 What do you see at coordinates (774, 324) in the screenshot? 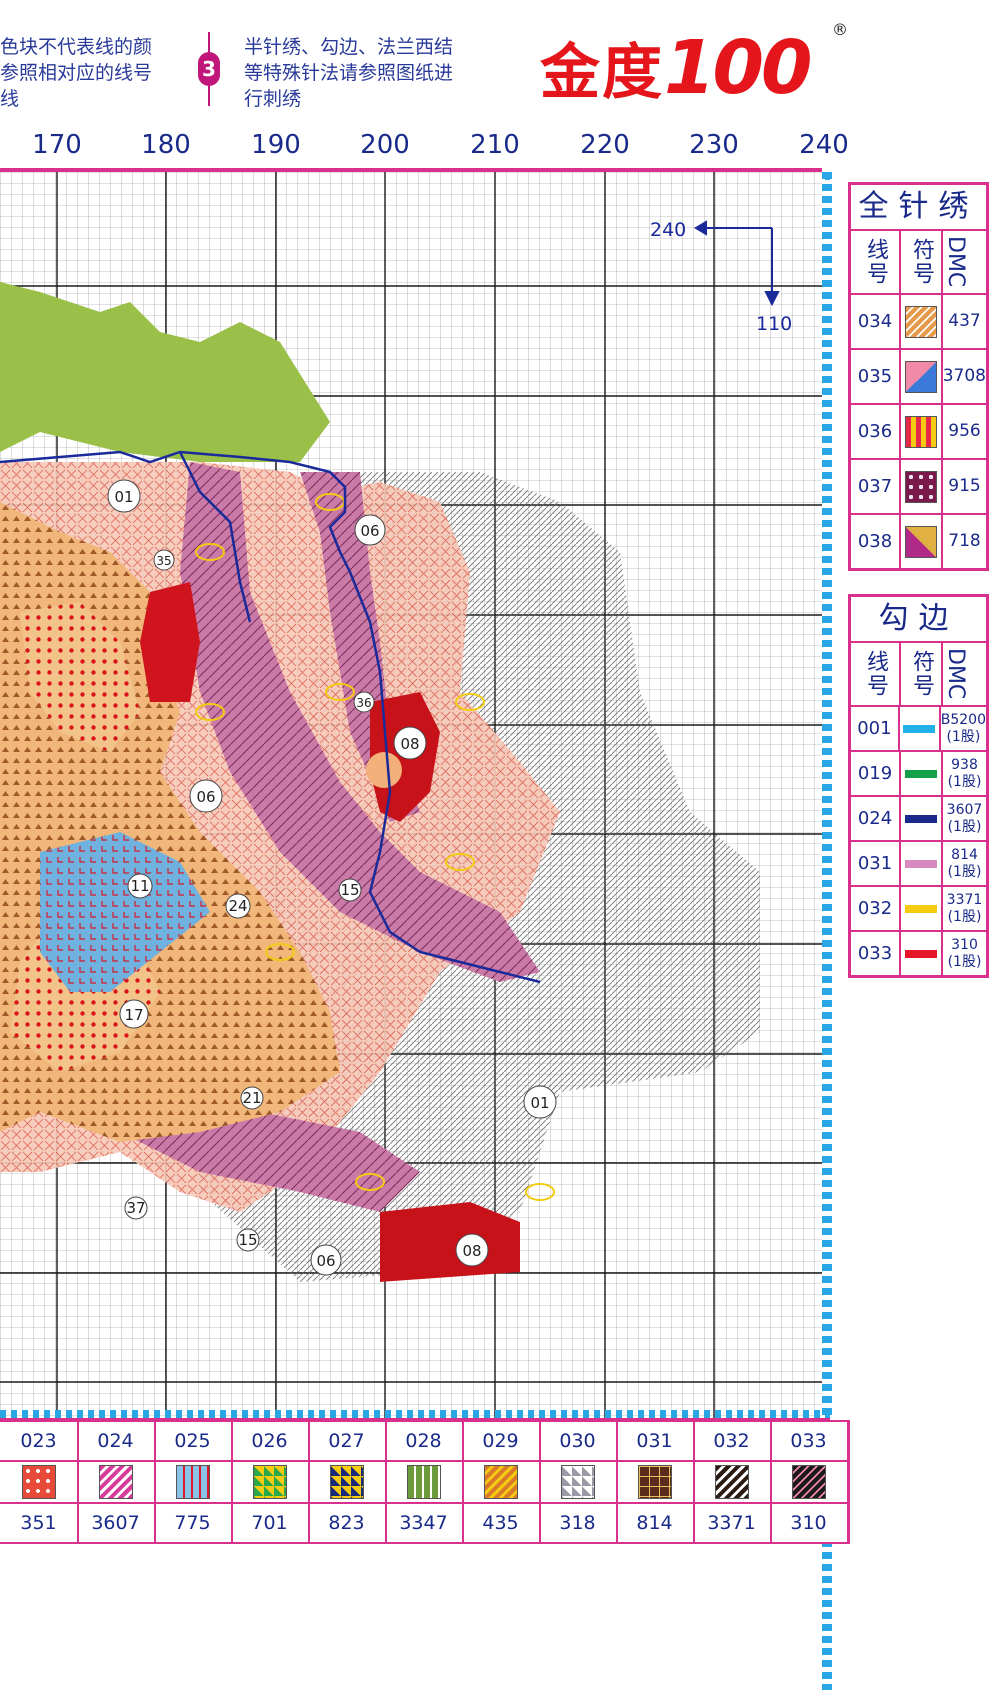
I see `arrow-y-label: 110` at bounding box center [774, 324].